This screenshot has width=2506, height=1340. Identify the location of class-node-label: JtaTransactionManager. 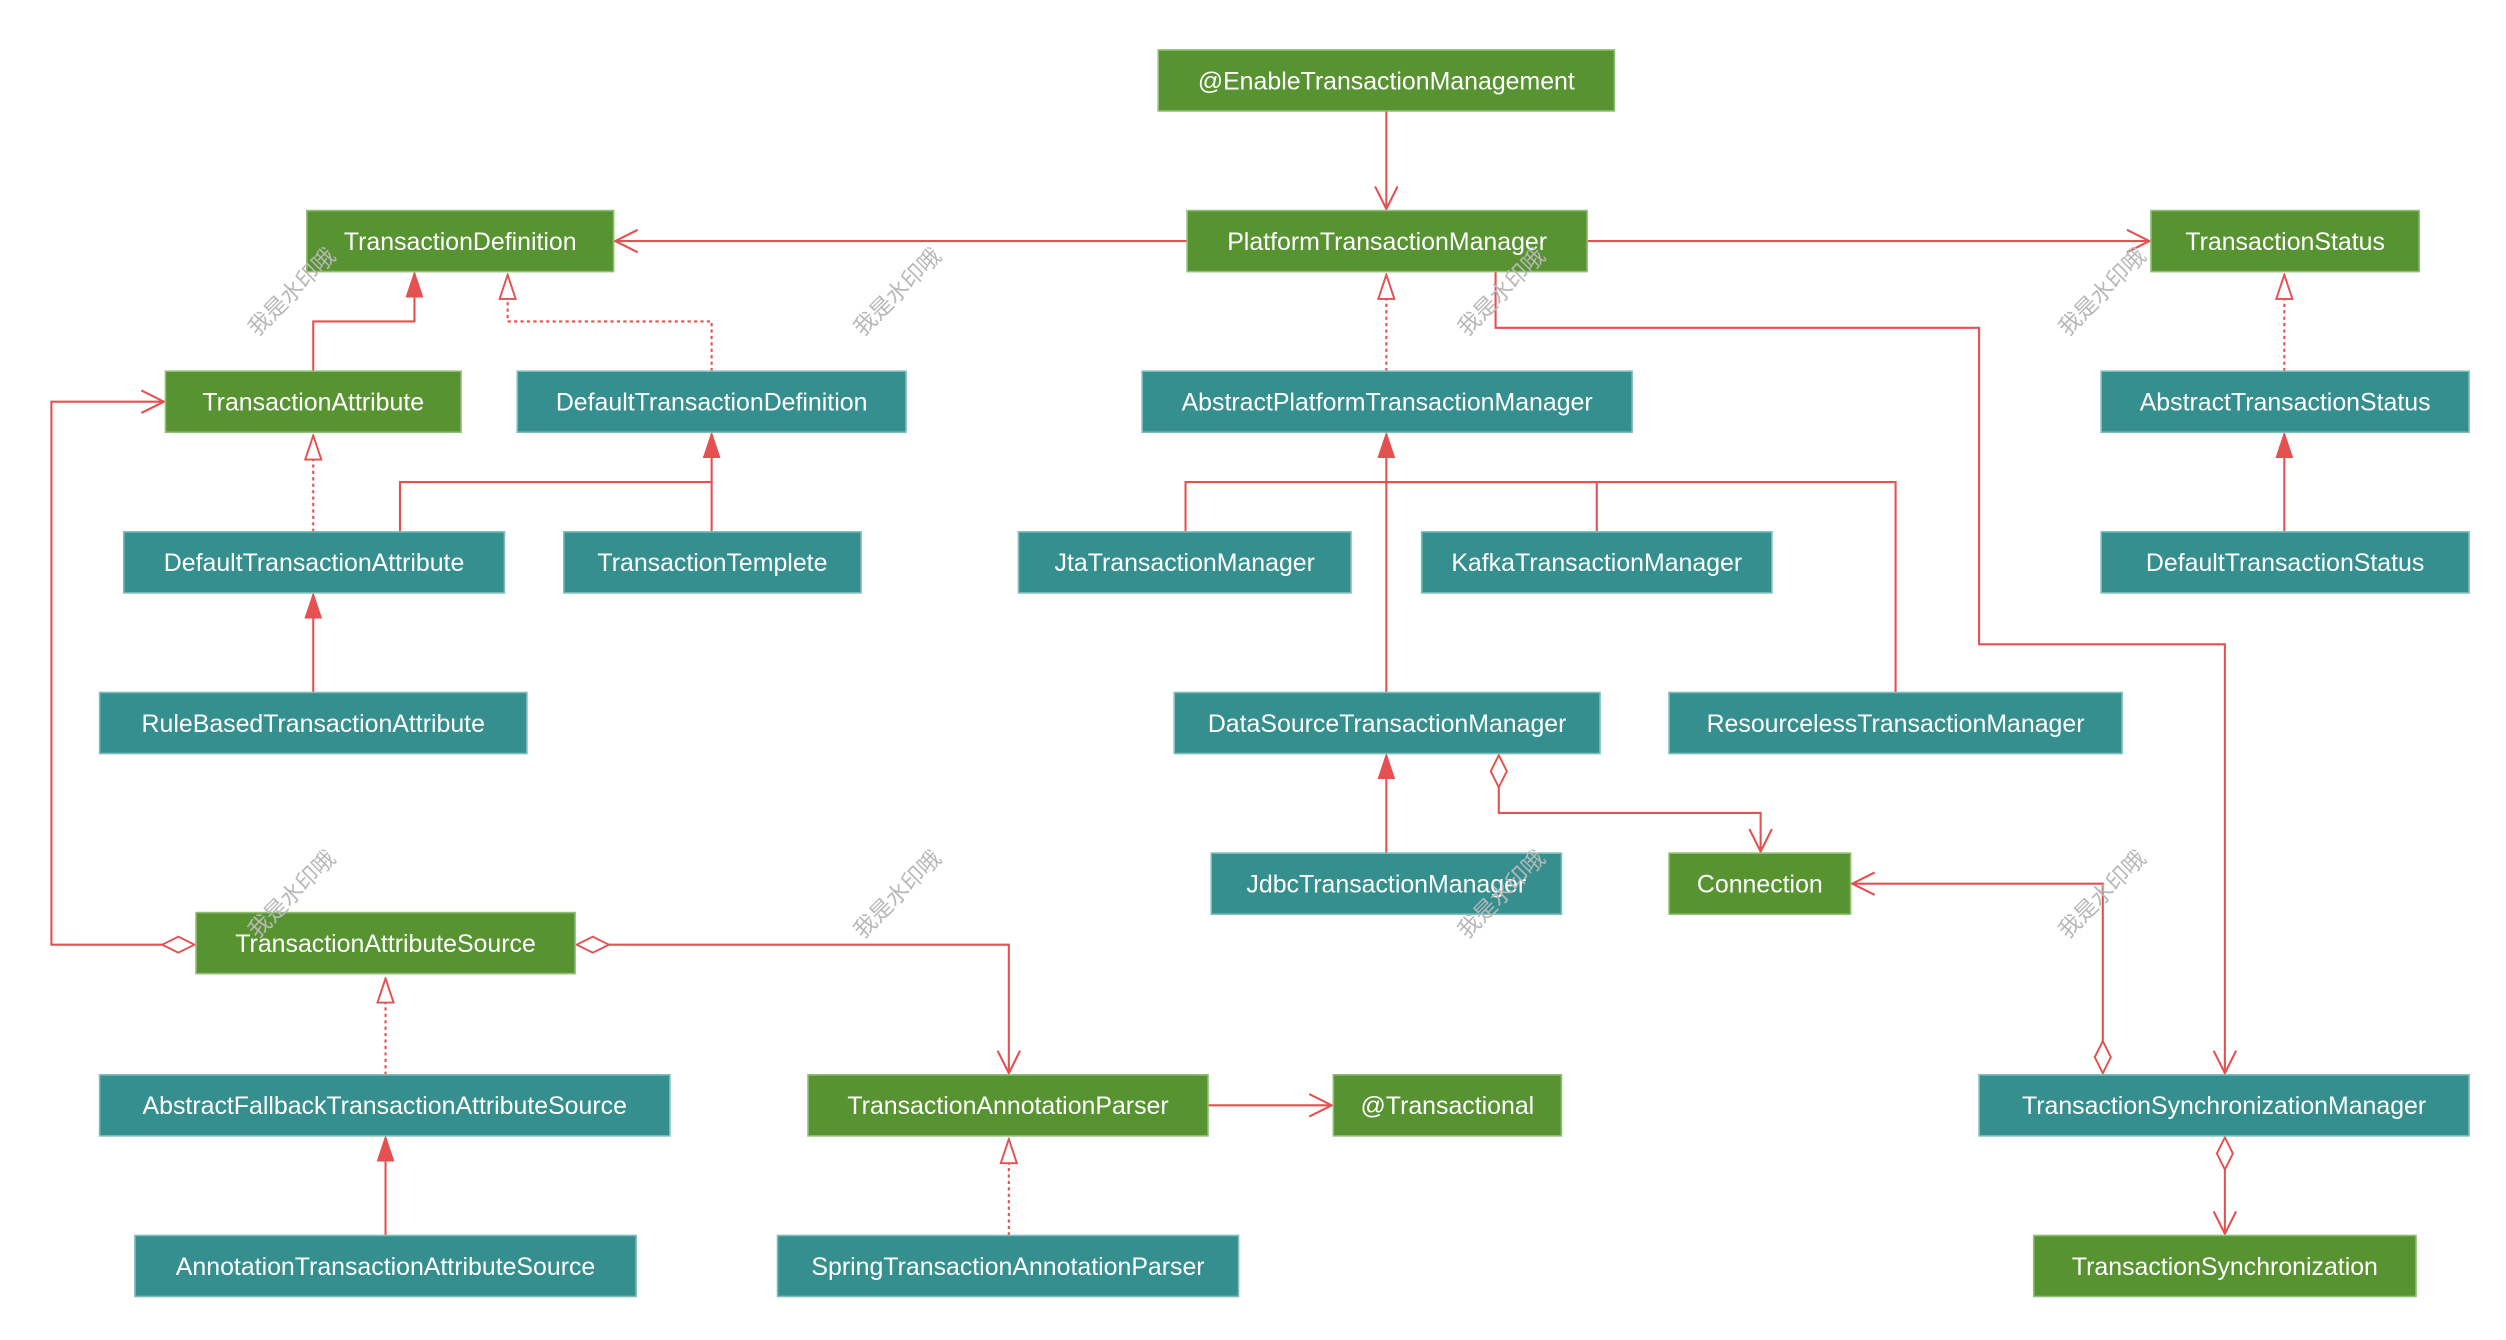
(1185, 563).